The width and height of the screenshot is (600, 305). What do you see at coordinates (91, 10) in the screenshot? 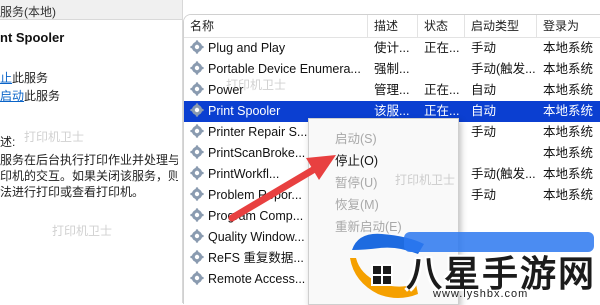
I see `pane-header: 服务(本地)` at bounding box center [91, 10].